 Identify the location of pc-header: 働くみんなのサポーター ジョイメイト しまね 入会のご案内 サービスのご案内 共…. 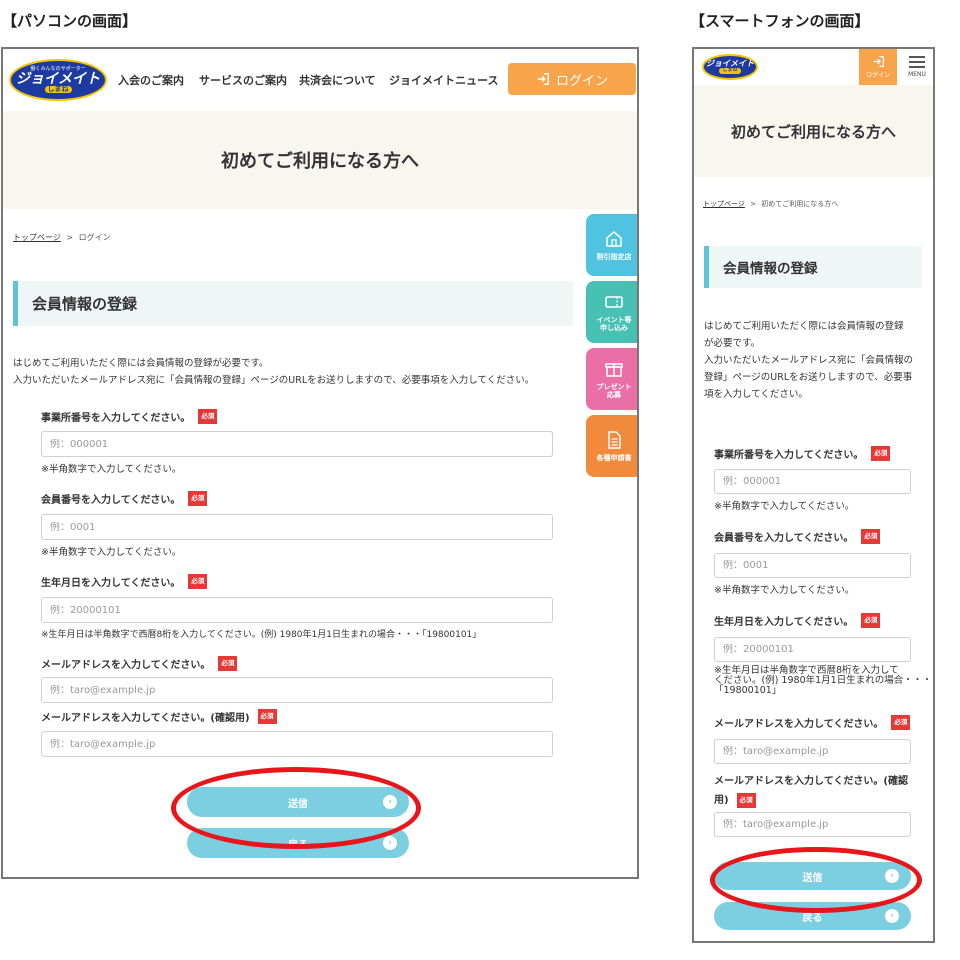
(320, 80).